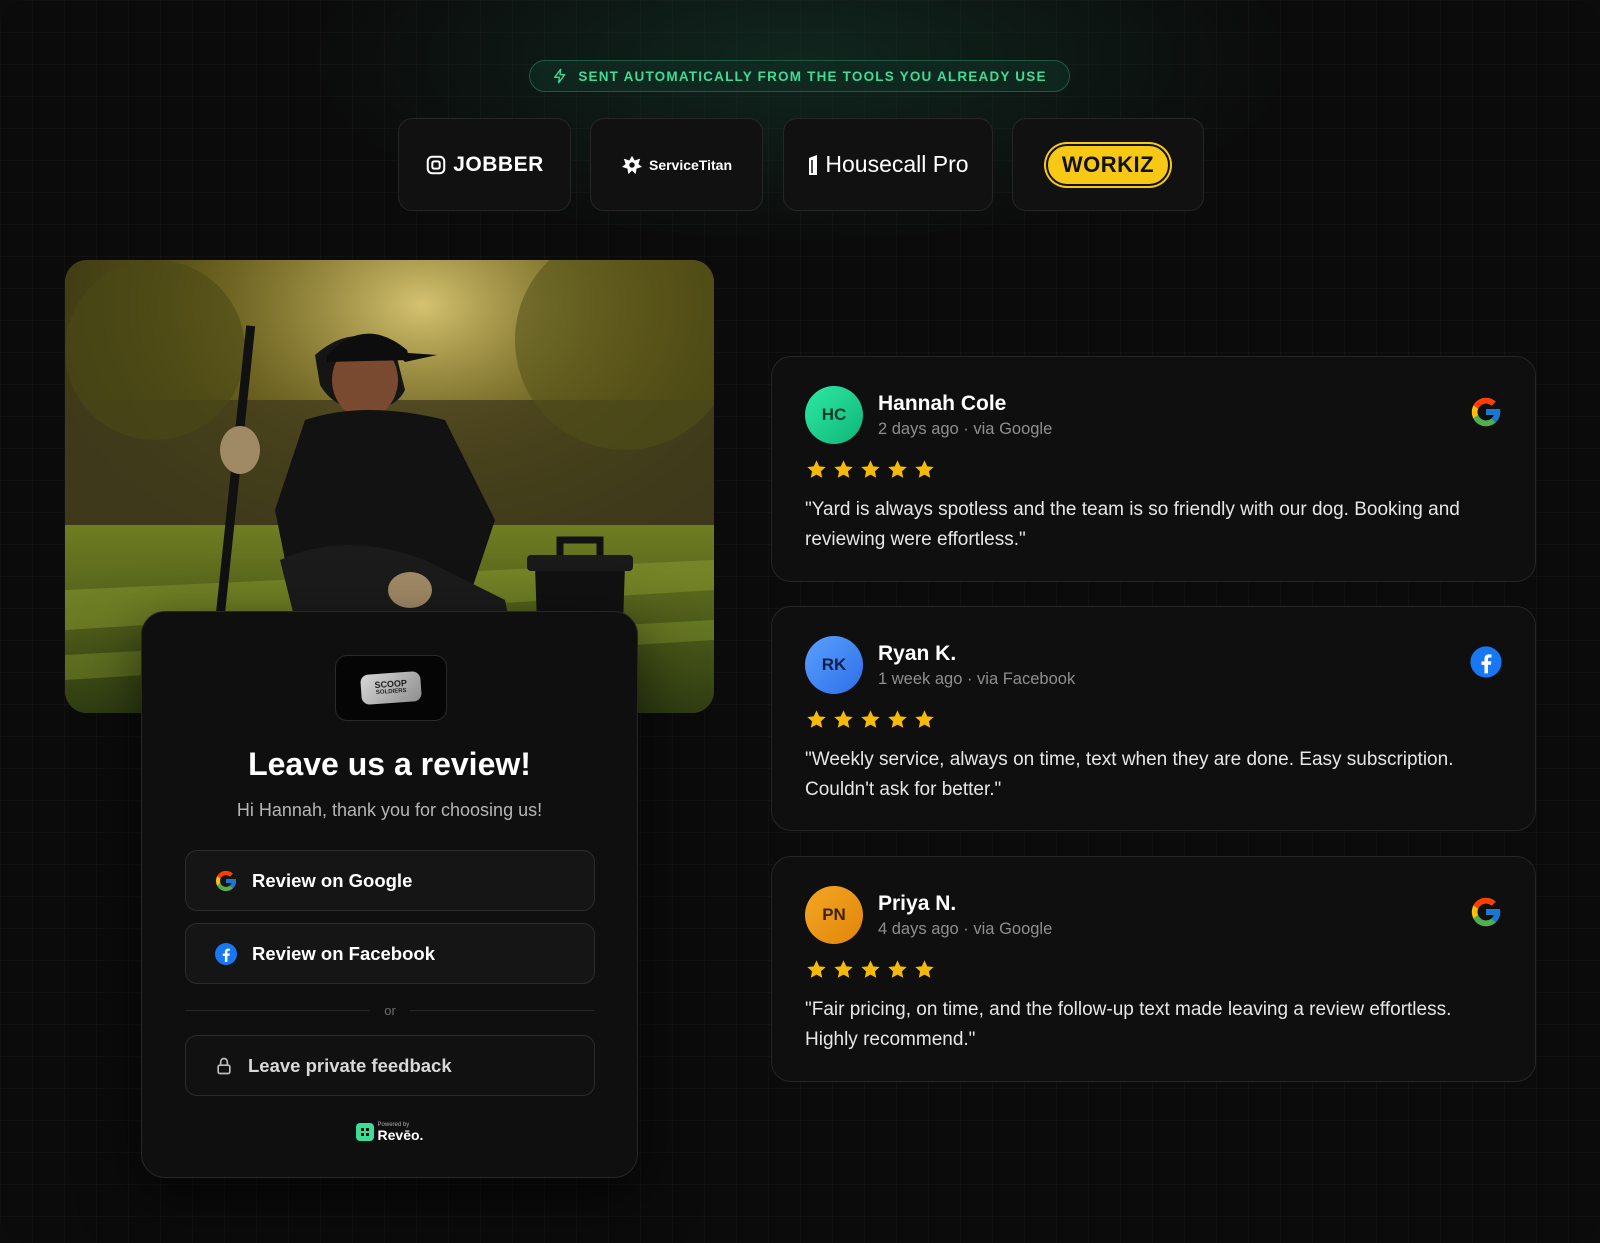 The height and width of the screenshot is (1243, 1600). What do you see at coordinates (364, 1132) in the screenshot?
I see `reveo-logo-icon` at bounding box center [364, 1132].